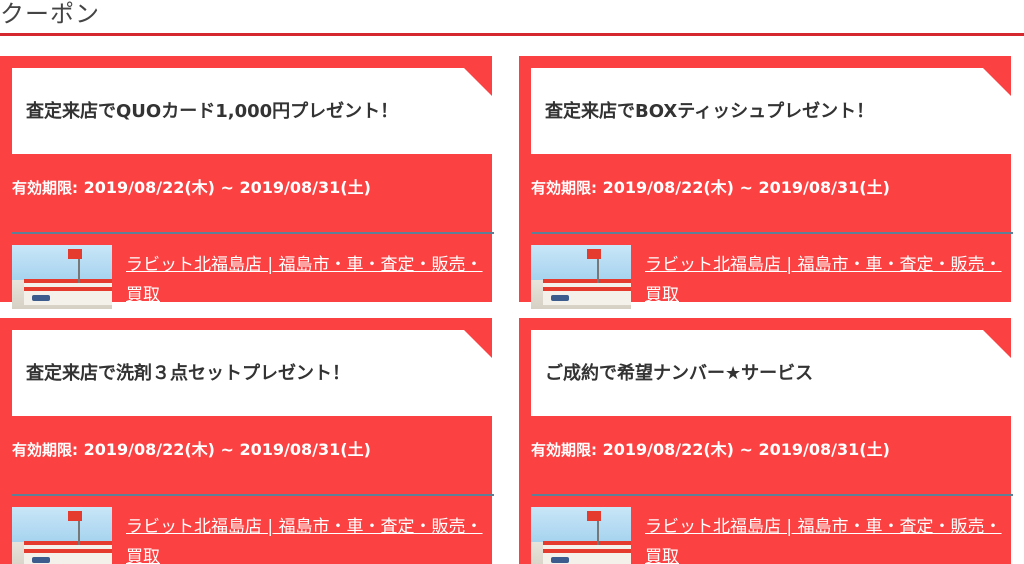 This screenshot has height=564, width=1024. I want to click on coupon-title-box: 査定来店で洗剤３点セットプレゼント！, so click(253, 373).